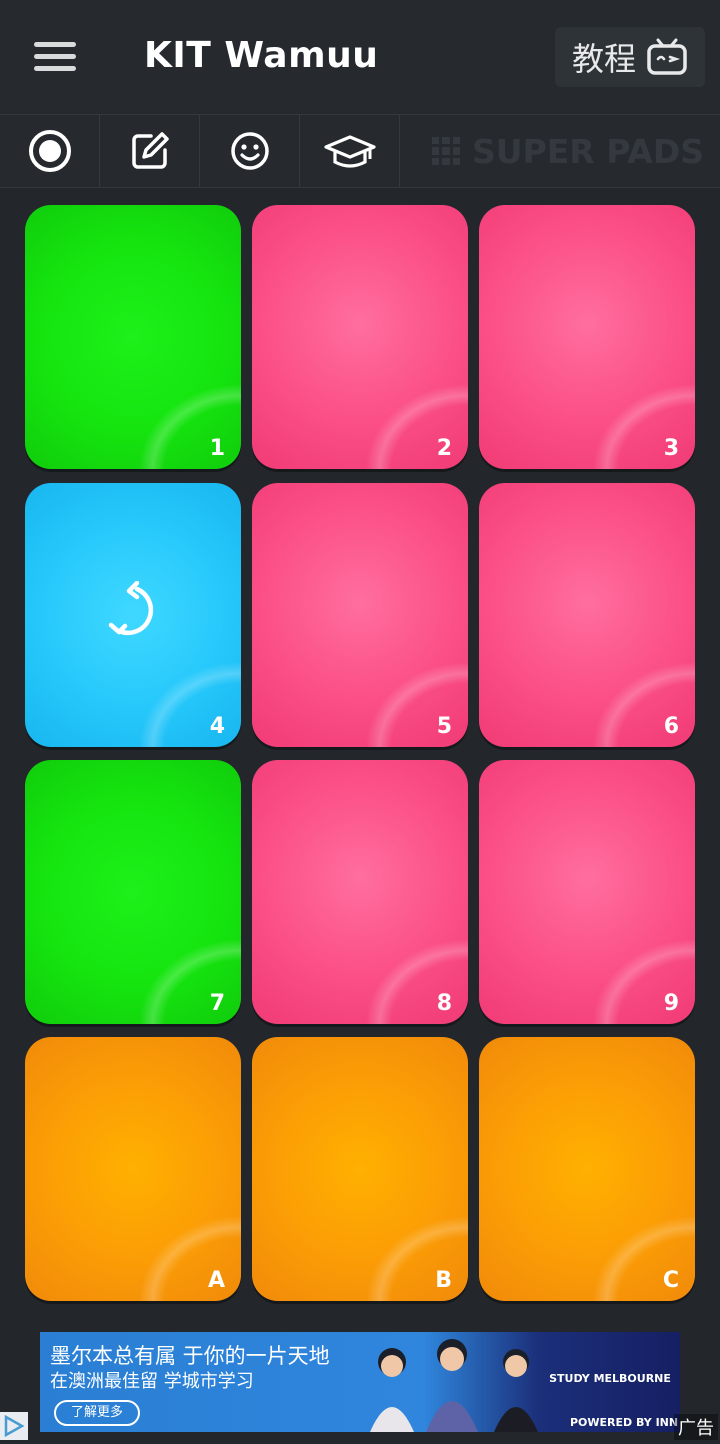  Describe the element at coordinates (444, 726) in the screenshot. I see `pad-label: 5` at that location.